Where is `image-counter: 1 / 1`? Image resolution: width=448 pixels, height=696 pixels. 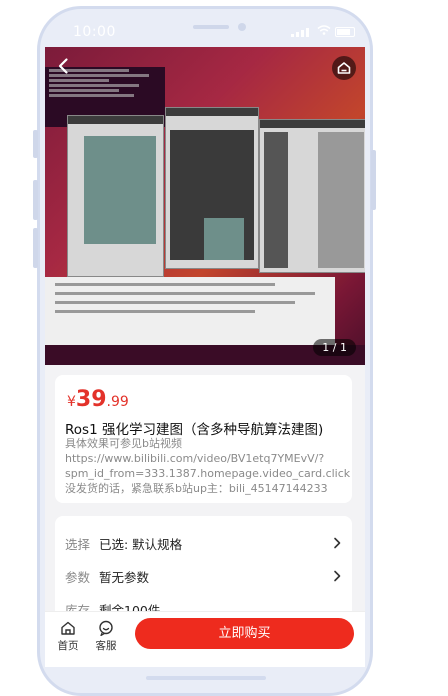
image-counter: 1 / 1 is located at coordinates (334, 347).